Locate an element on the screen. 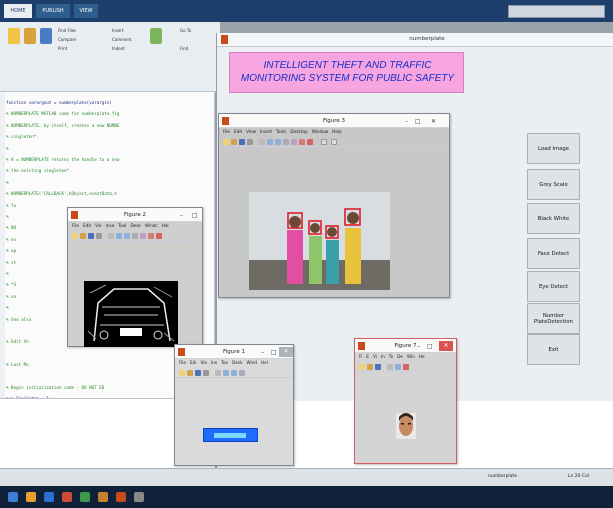  tab-view: VIEW is located at coordinates (86, 11).